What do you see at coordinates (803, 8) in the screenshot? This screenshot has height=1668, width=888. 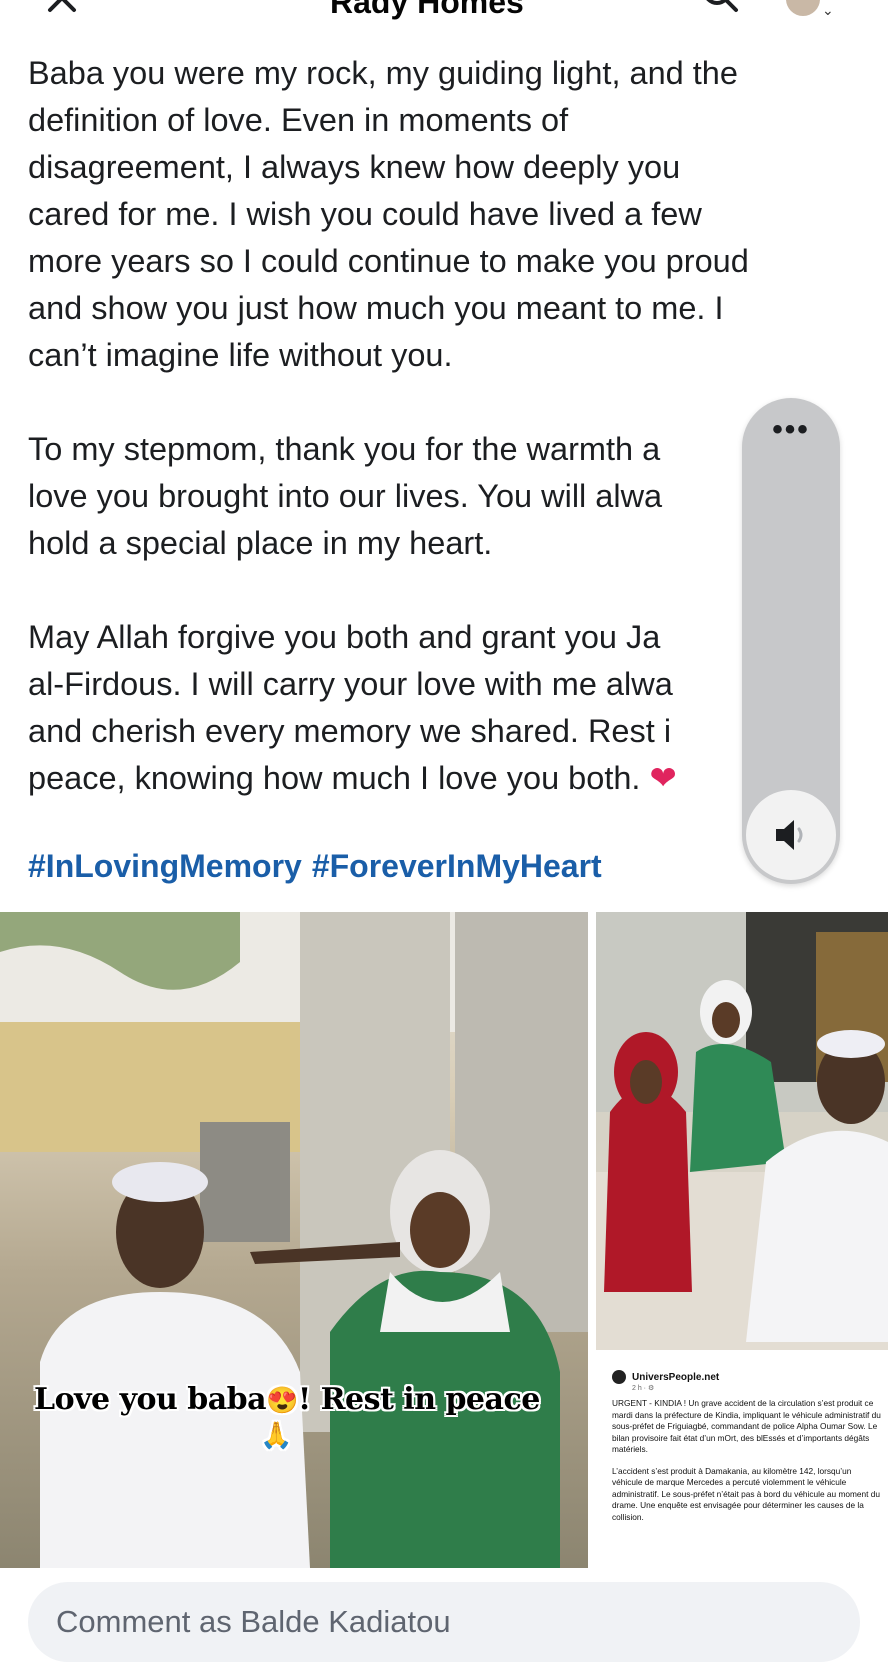 I see `avatar` at bounding box center [803, 8].